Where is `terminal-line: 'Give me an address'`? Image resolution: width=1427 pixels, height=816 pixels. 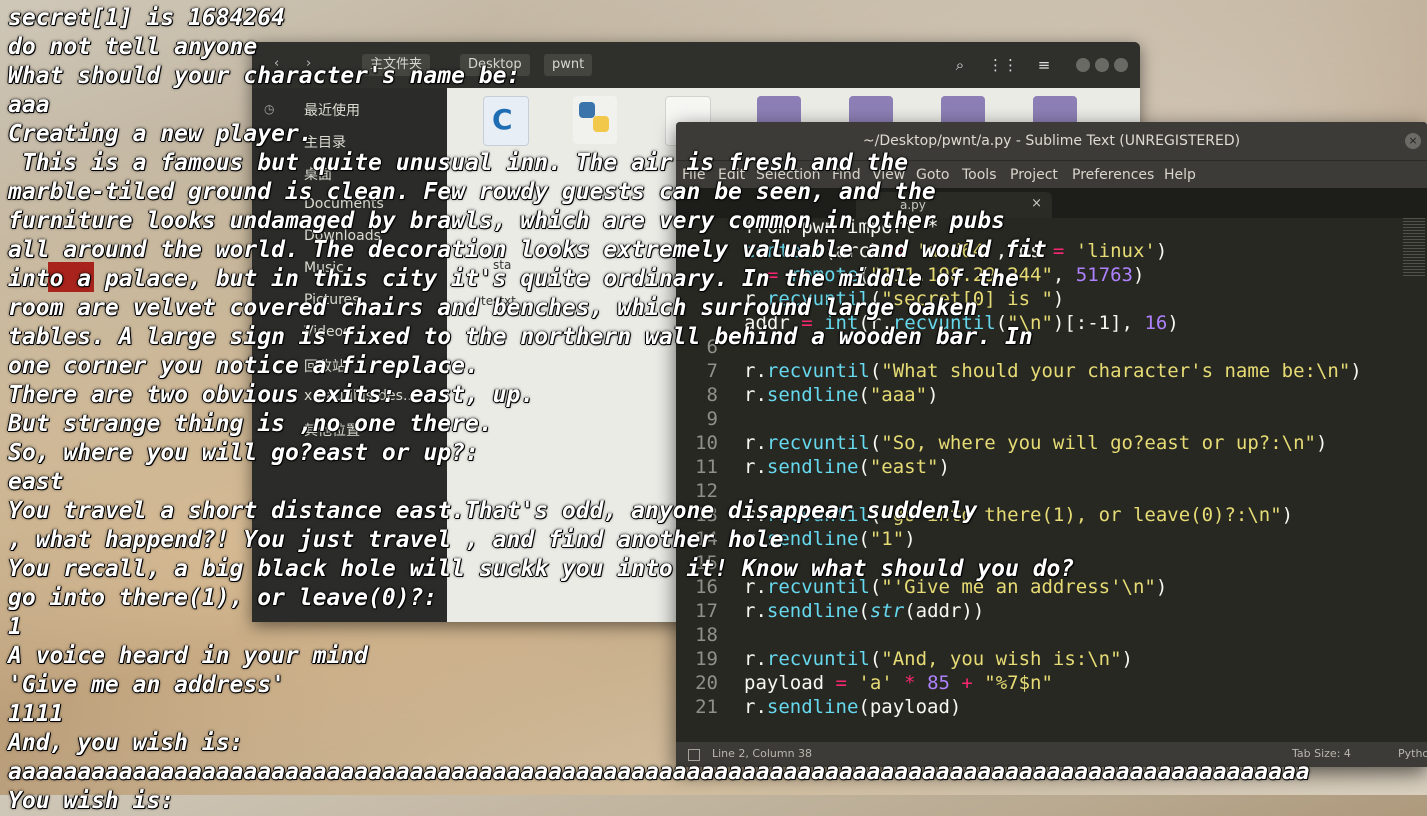
terminal-line: 'Give me an address' is located at coordinates (146, 685).